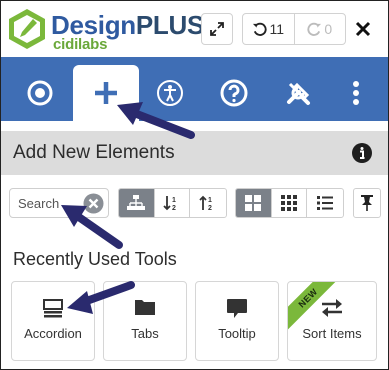 This screenshot has height=370, width=389. I want to click on section-header: Add New Elements, so click(194, 153).